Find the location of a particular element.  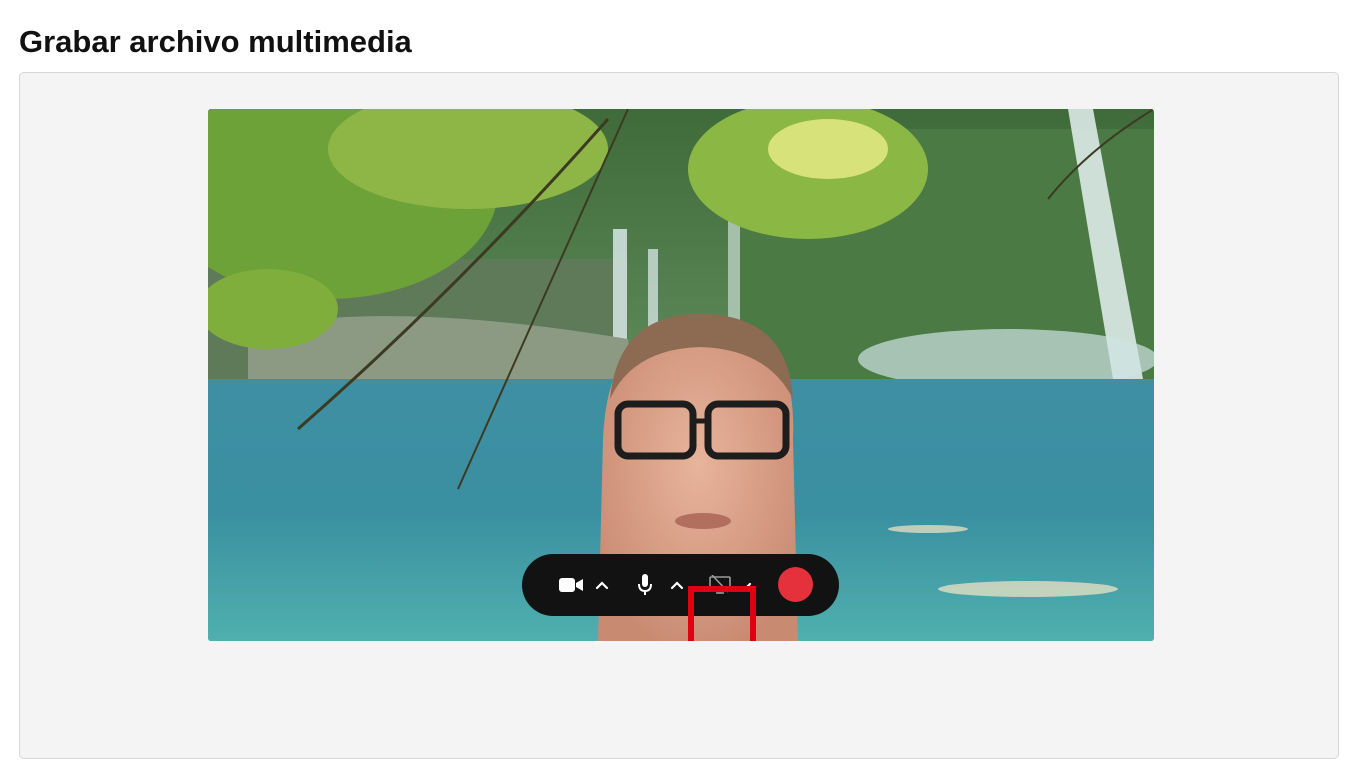

record-button is located at coordinates (795, 584).